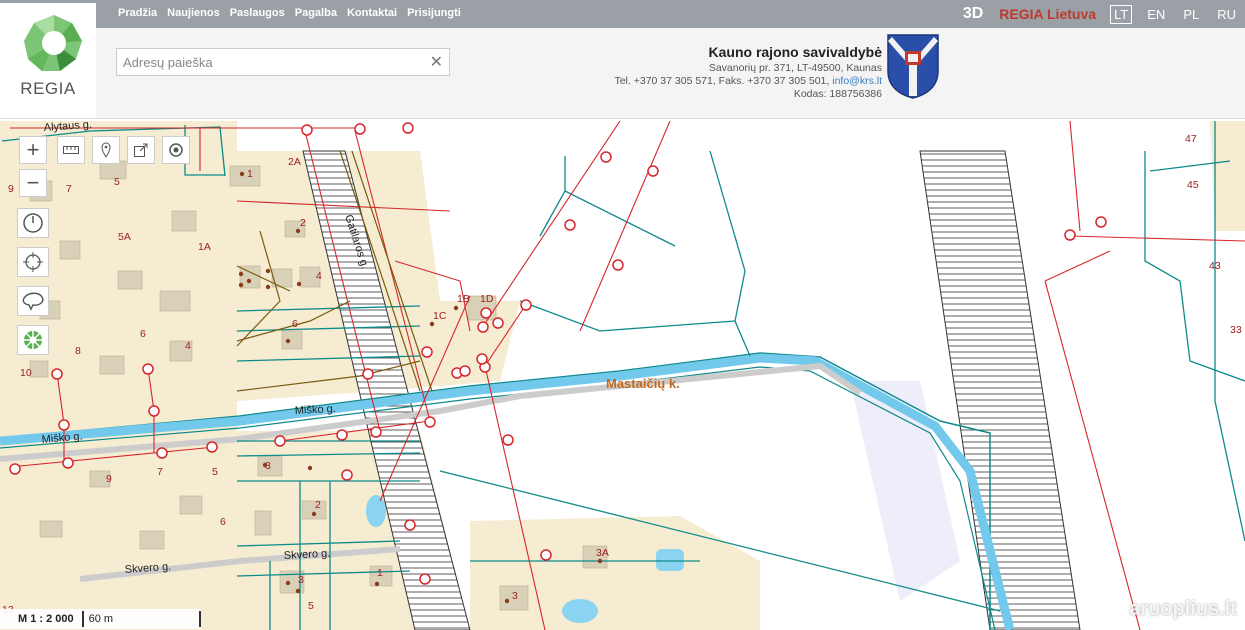 This screenshot has height=630, width=1245. I want to click on share-icon, so click(141, 150).